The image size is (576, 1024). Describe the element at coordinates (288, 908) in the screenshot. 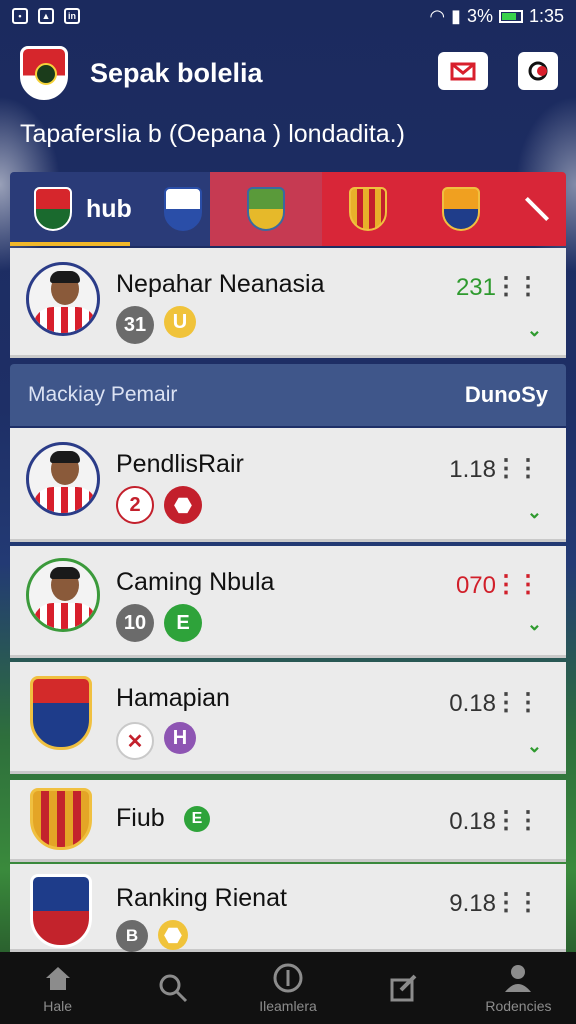

I see `list-item: Ranking Rienat B ⬣ 9.18 ⋮⋮` at that location.